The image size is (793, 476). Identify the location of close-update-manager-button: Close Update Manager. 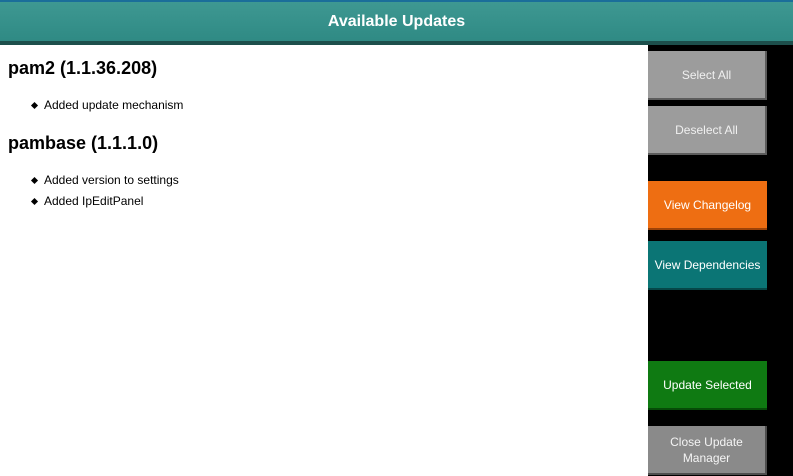
(707, 450).